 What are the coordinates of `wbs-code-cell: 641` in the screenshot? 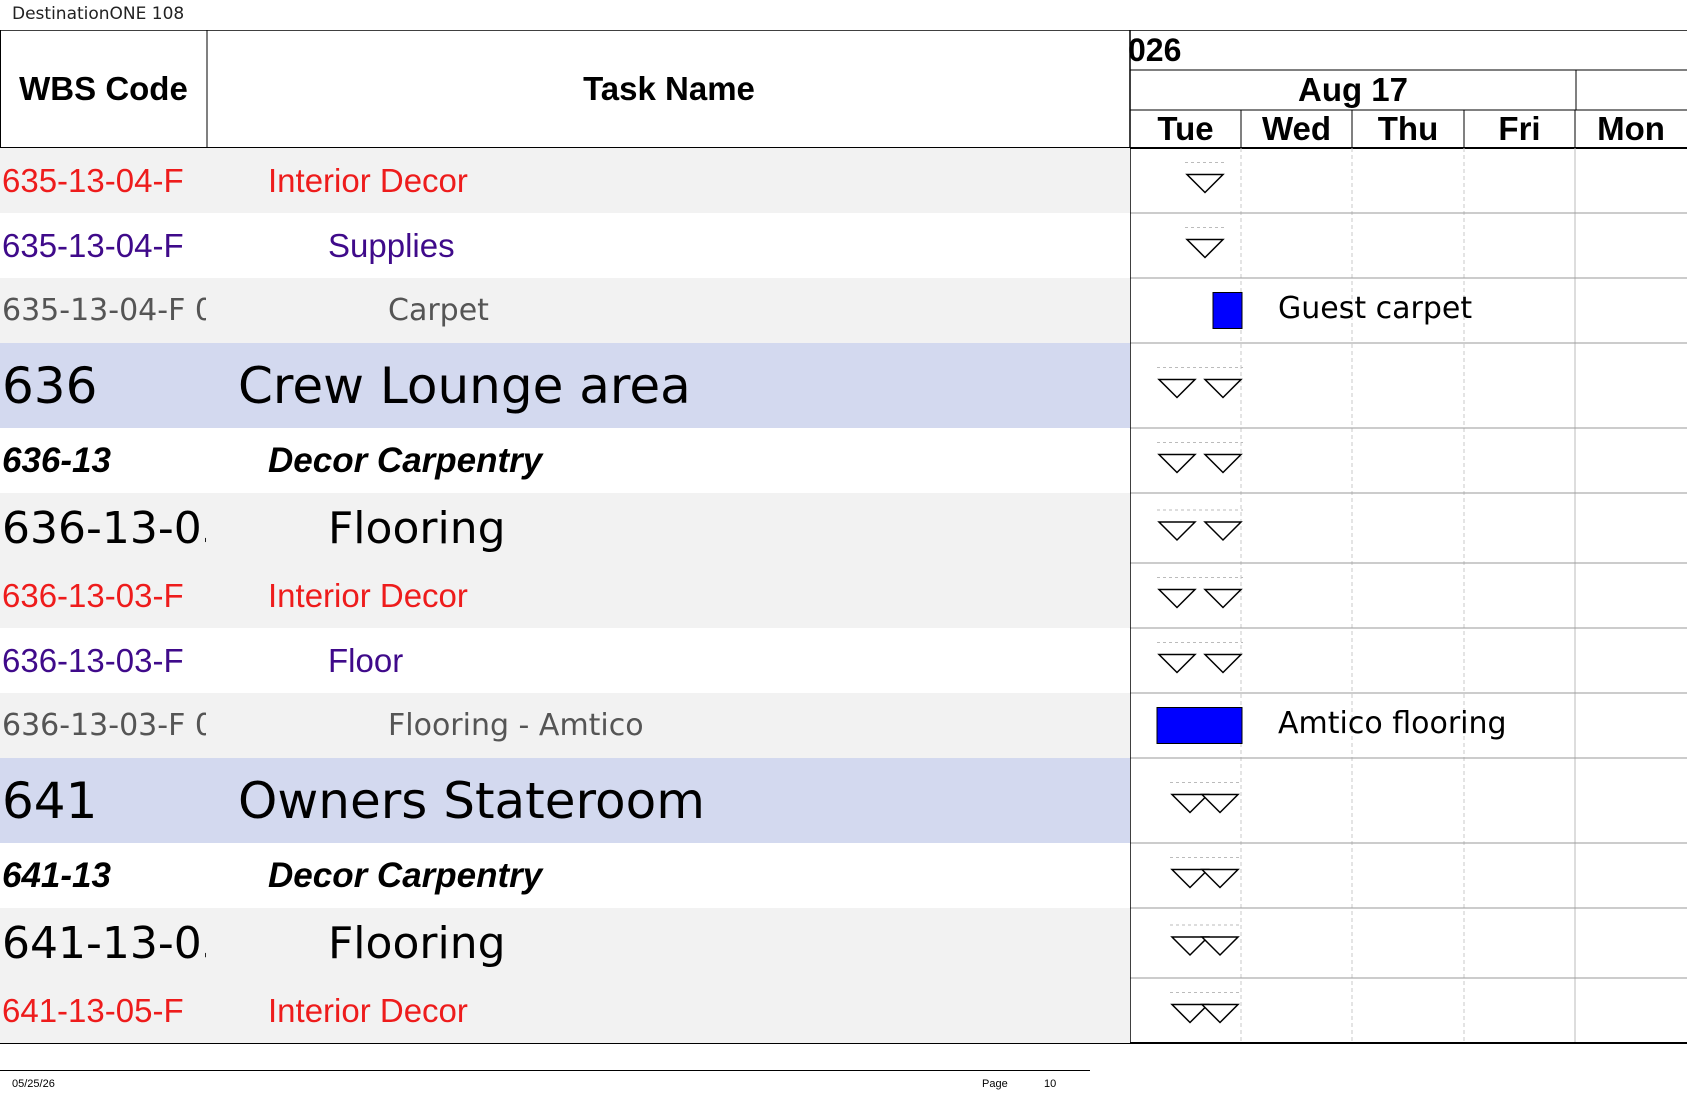 It's located at (50, 800).